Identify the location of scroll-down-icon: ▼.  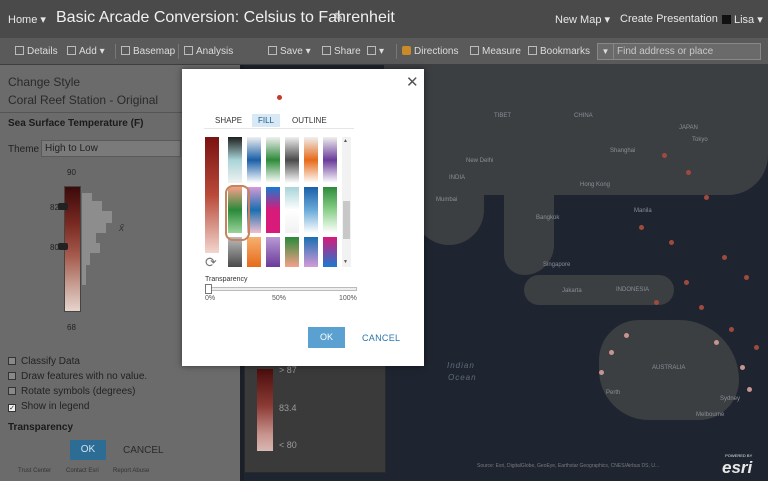
(345, 262).